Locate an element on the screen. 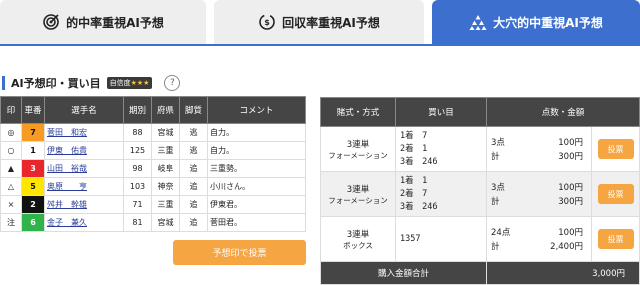 This screenshot has height=285, width=640. rider-mark: ○ is located at coordinates (11, 150).